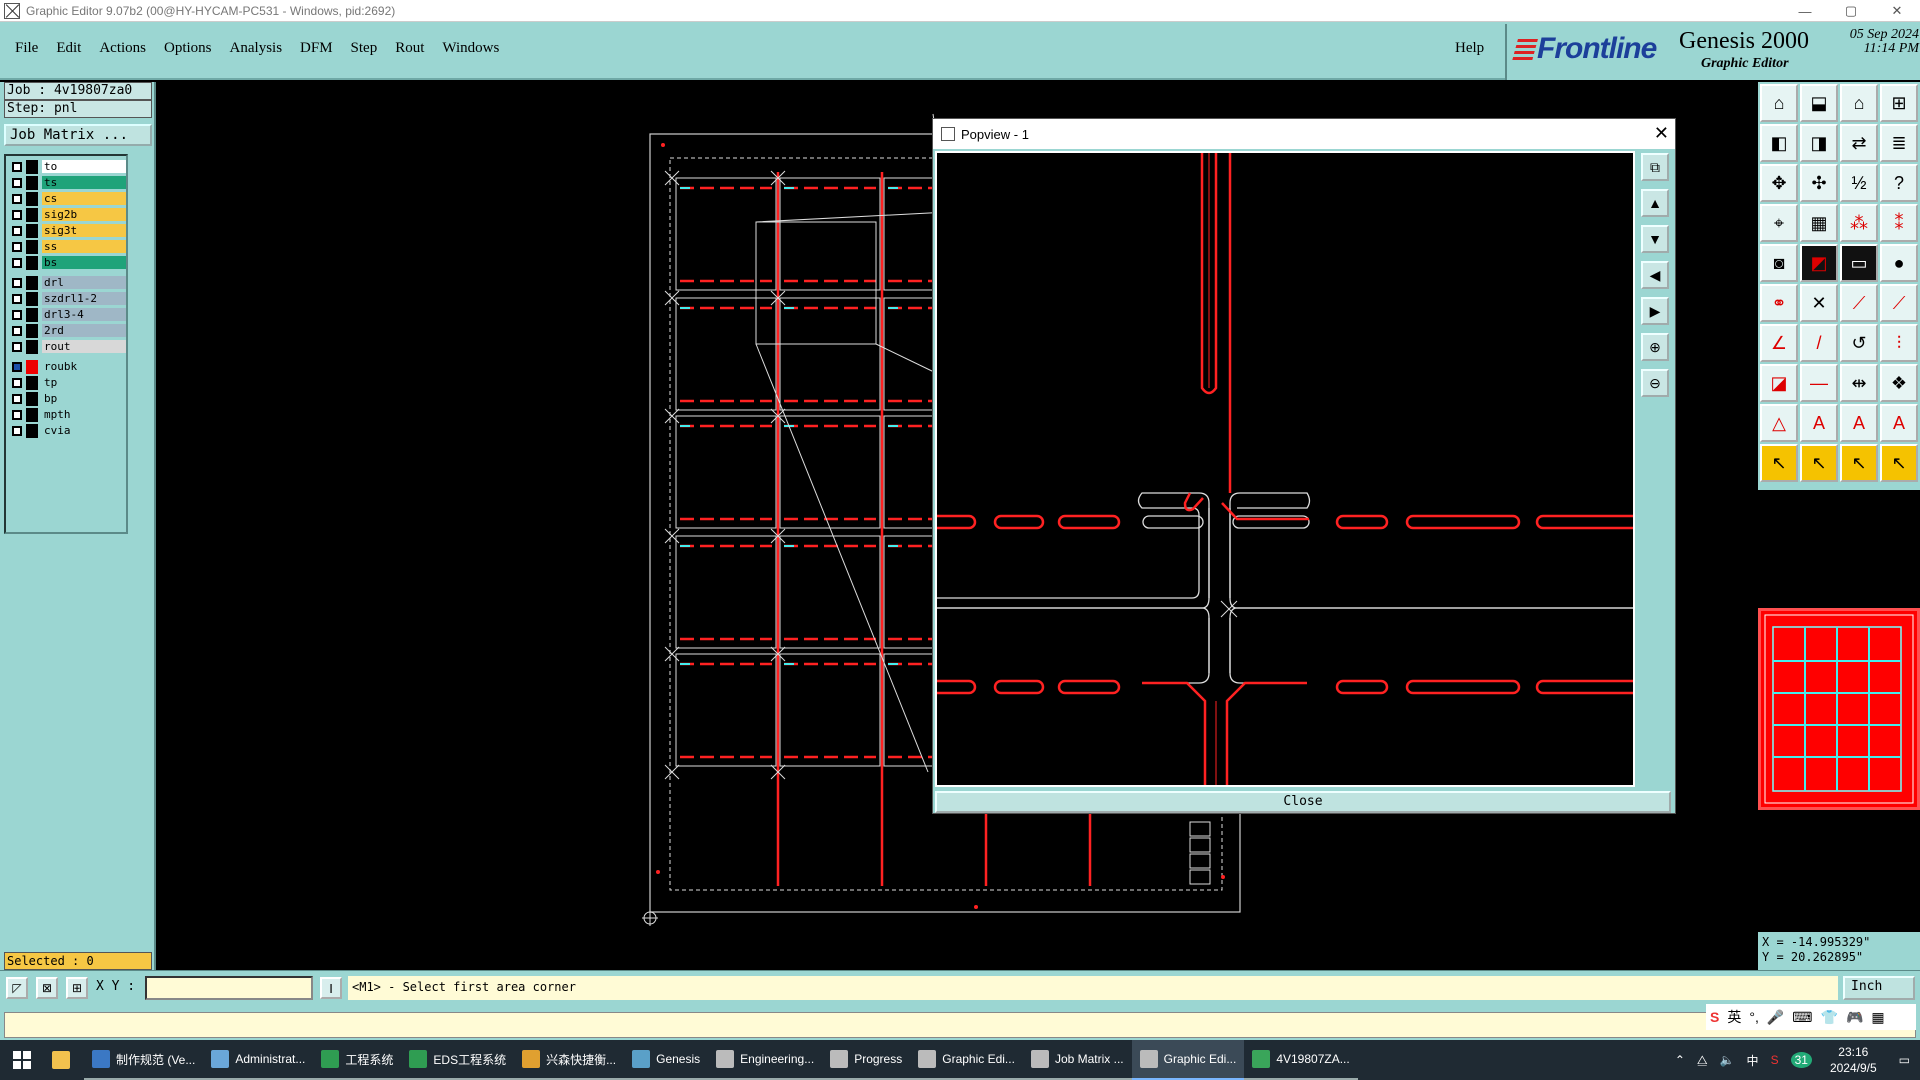 The width and height of the screenshot is (1920, 1080). I want to click on tool-connect-icon: ⚭, so click(1779, 303).